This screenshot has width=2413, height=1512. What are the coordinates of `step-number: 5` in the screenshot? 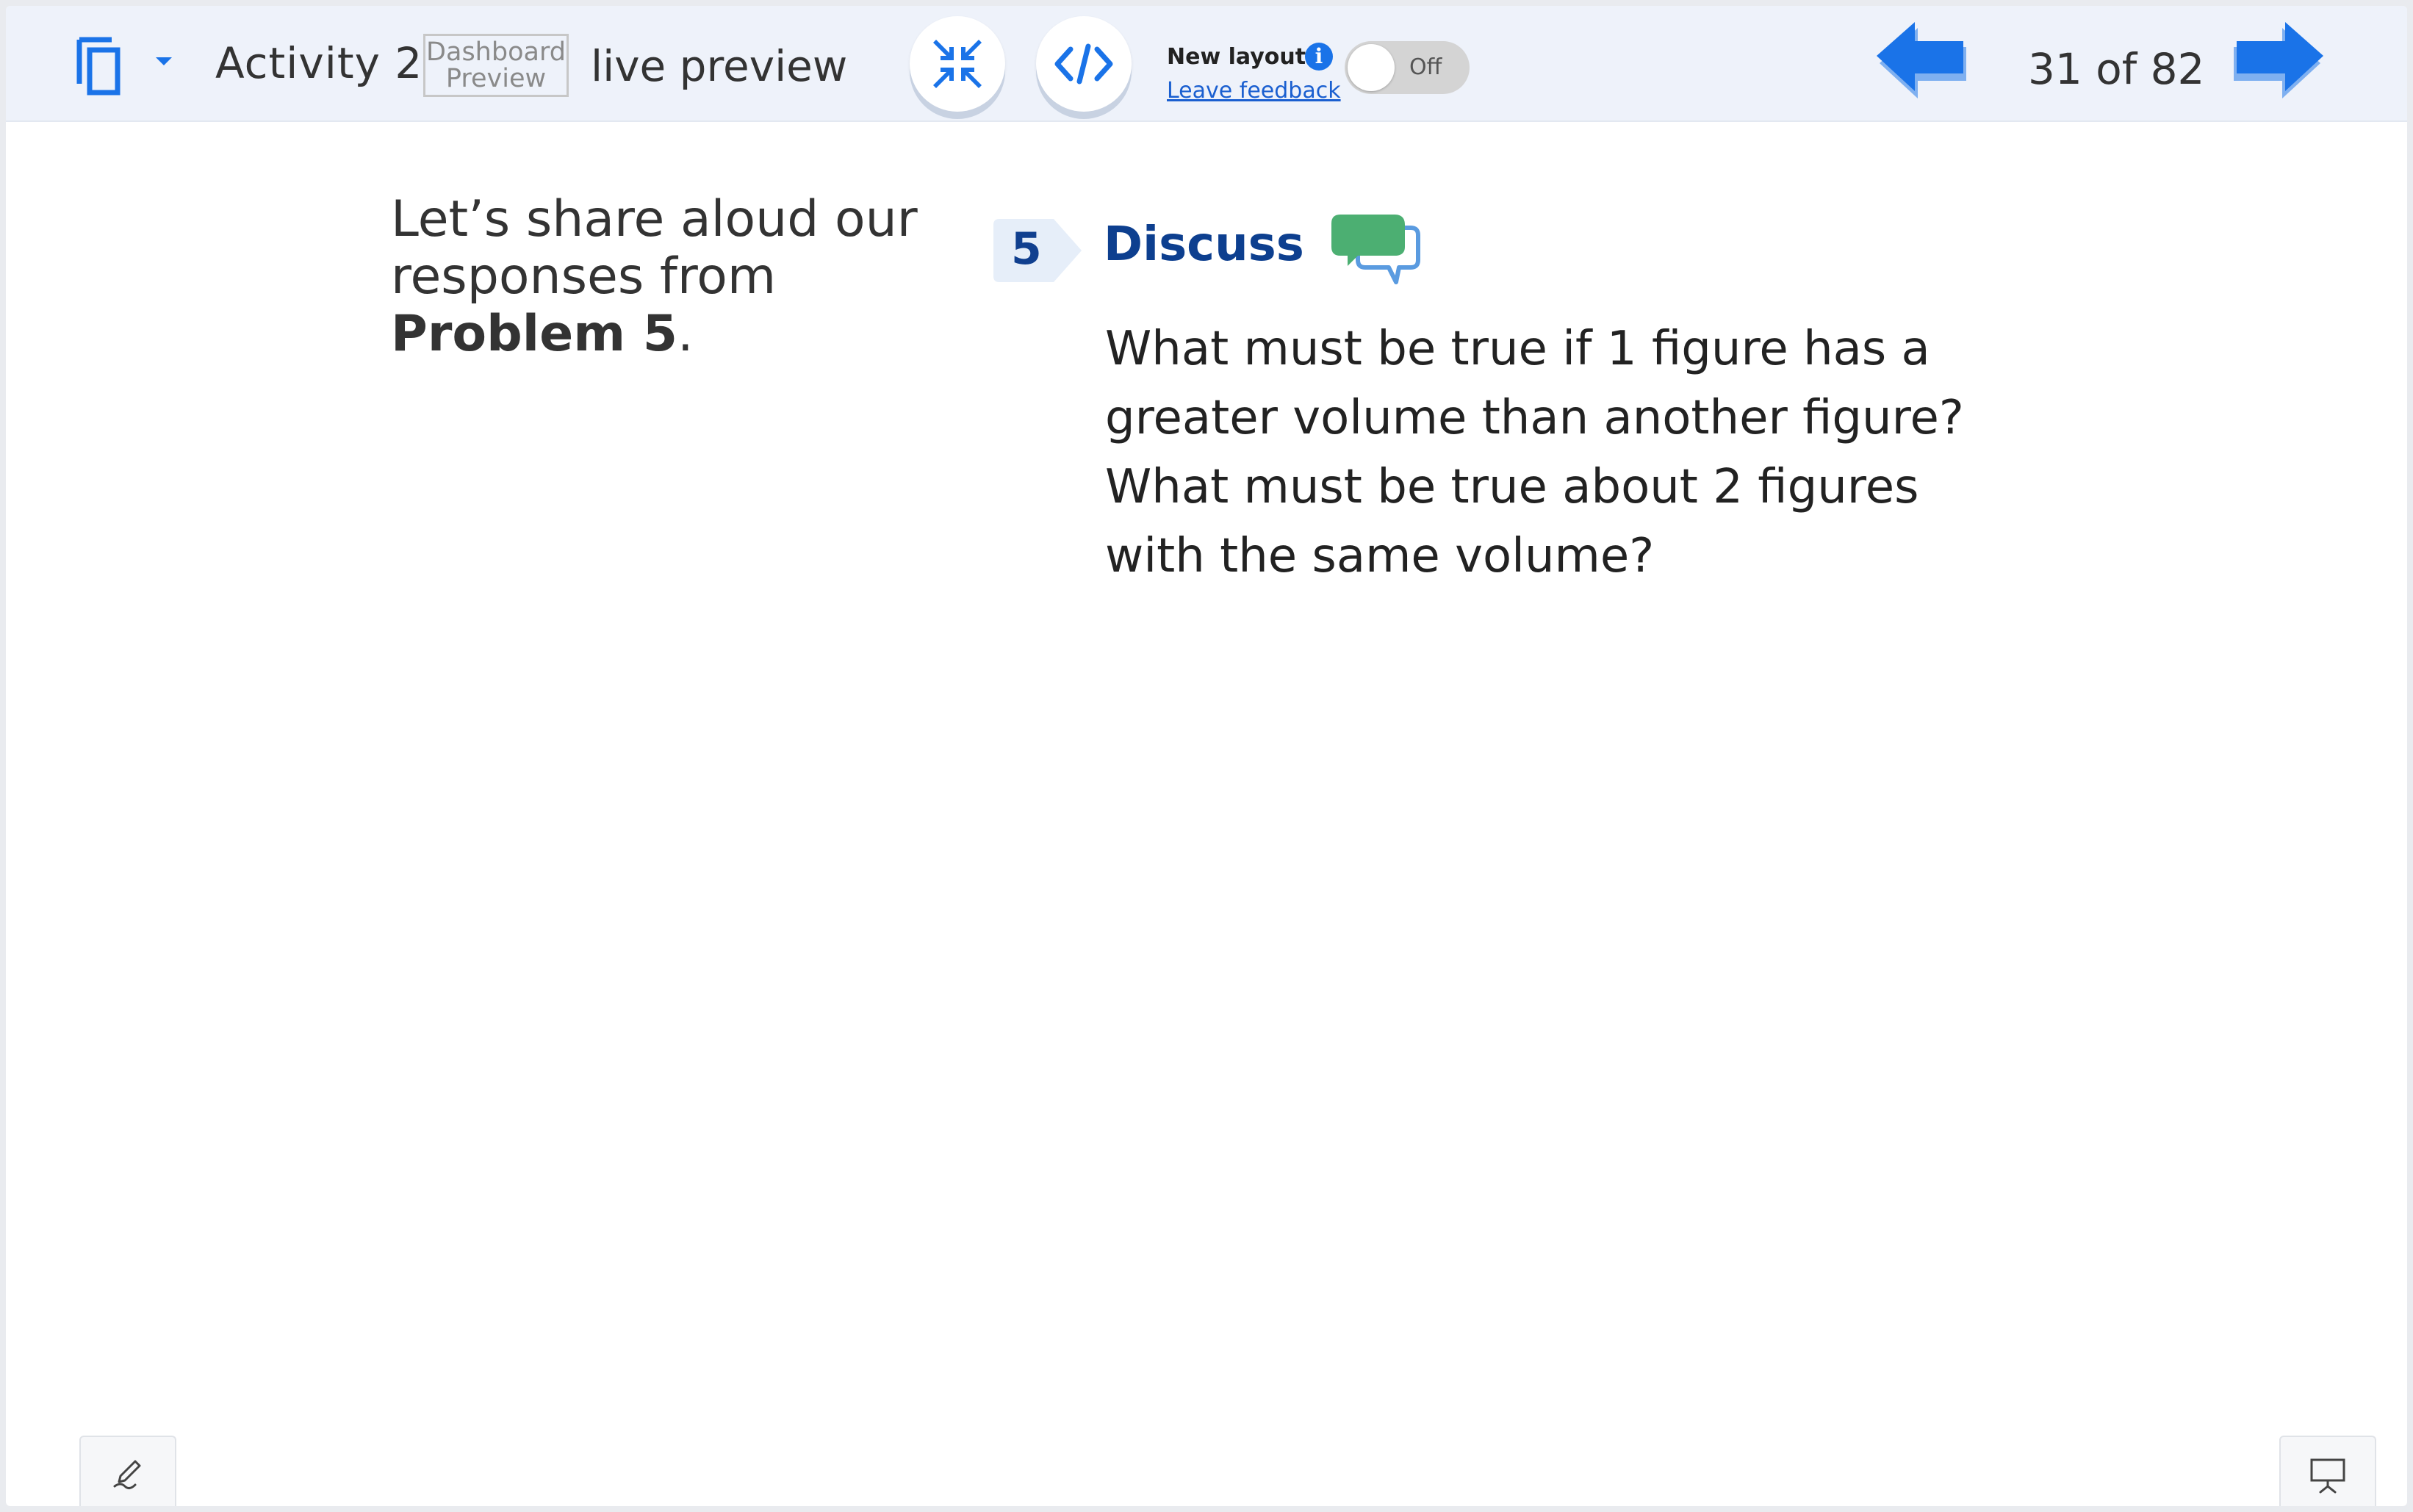 It's located at (1026, 249).